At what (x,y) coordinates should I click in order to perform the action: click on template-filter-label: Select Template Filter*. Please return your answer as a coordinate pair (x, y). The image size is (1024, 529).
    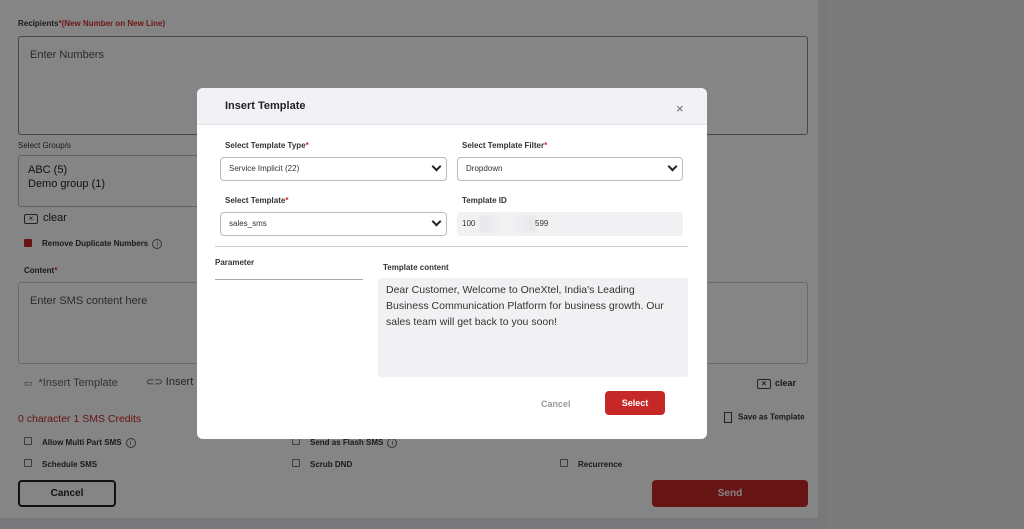
    Looking at the image, I should click on (505, 145).